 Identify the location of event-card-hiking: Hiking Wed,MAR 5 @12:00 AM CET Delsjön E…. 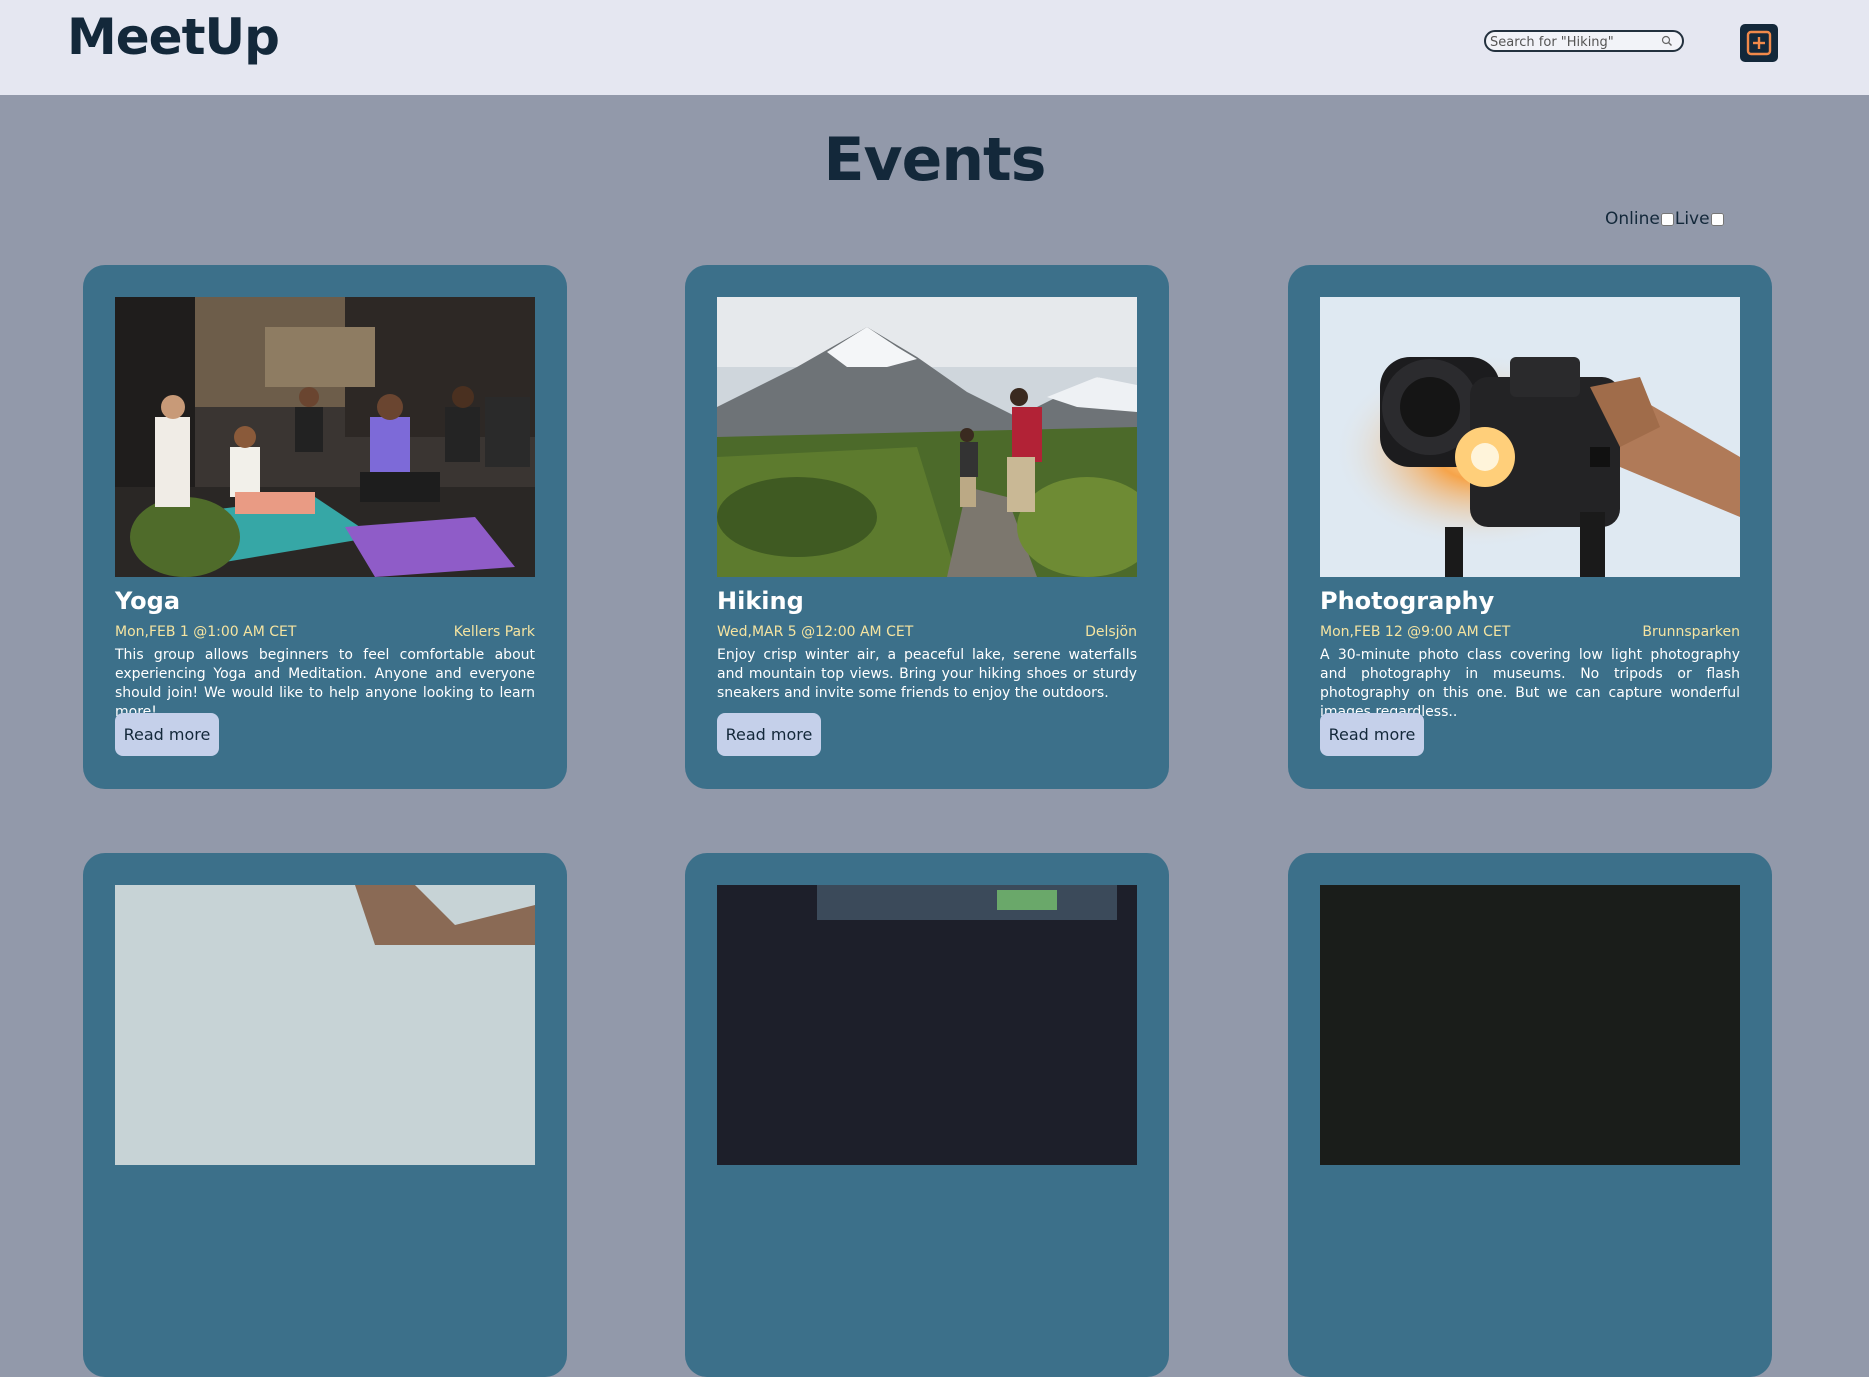
(927, 527).